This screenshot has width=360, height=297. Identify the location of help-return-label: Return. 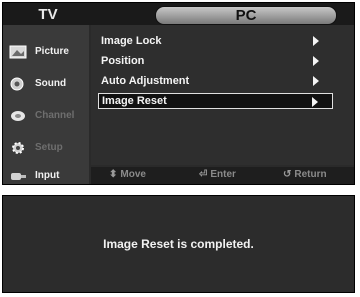
(310, 174).